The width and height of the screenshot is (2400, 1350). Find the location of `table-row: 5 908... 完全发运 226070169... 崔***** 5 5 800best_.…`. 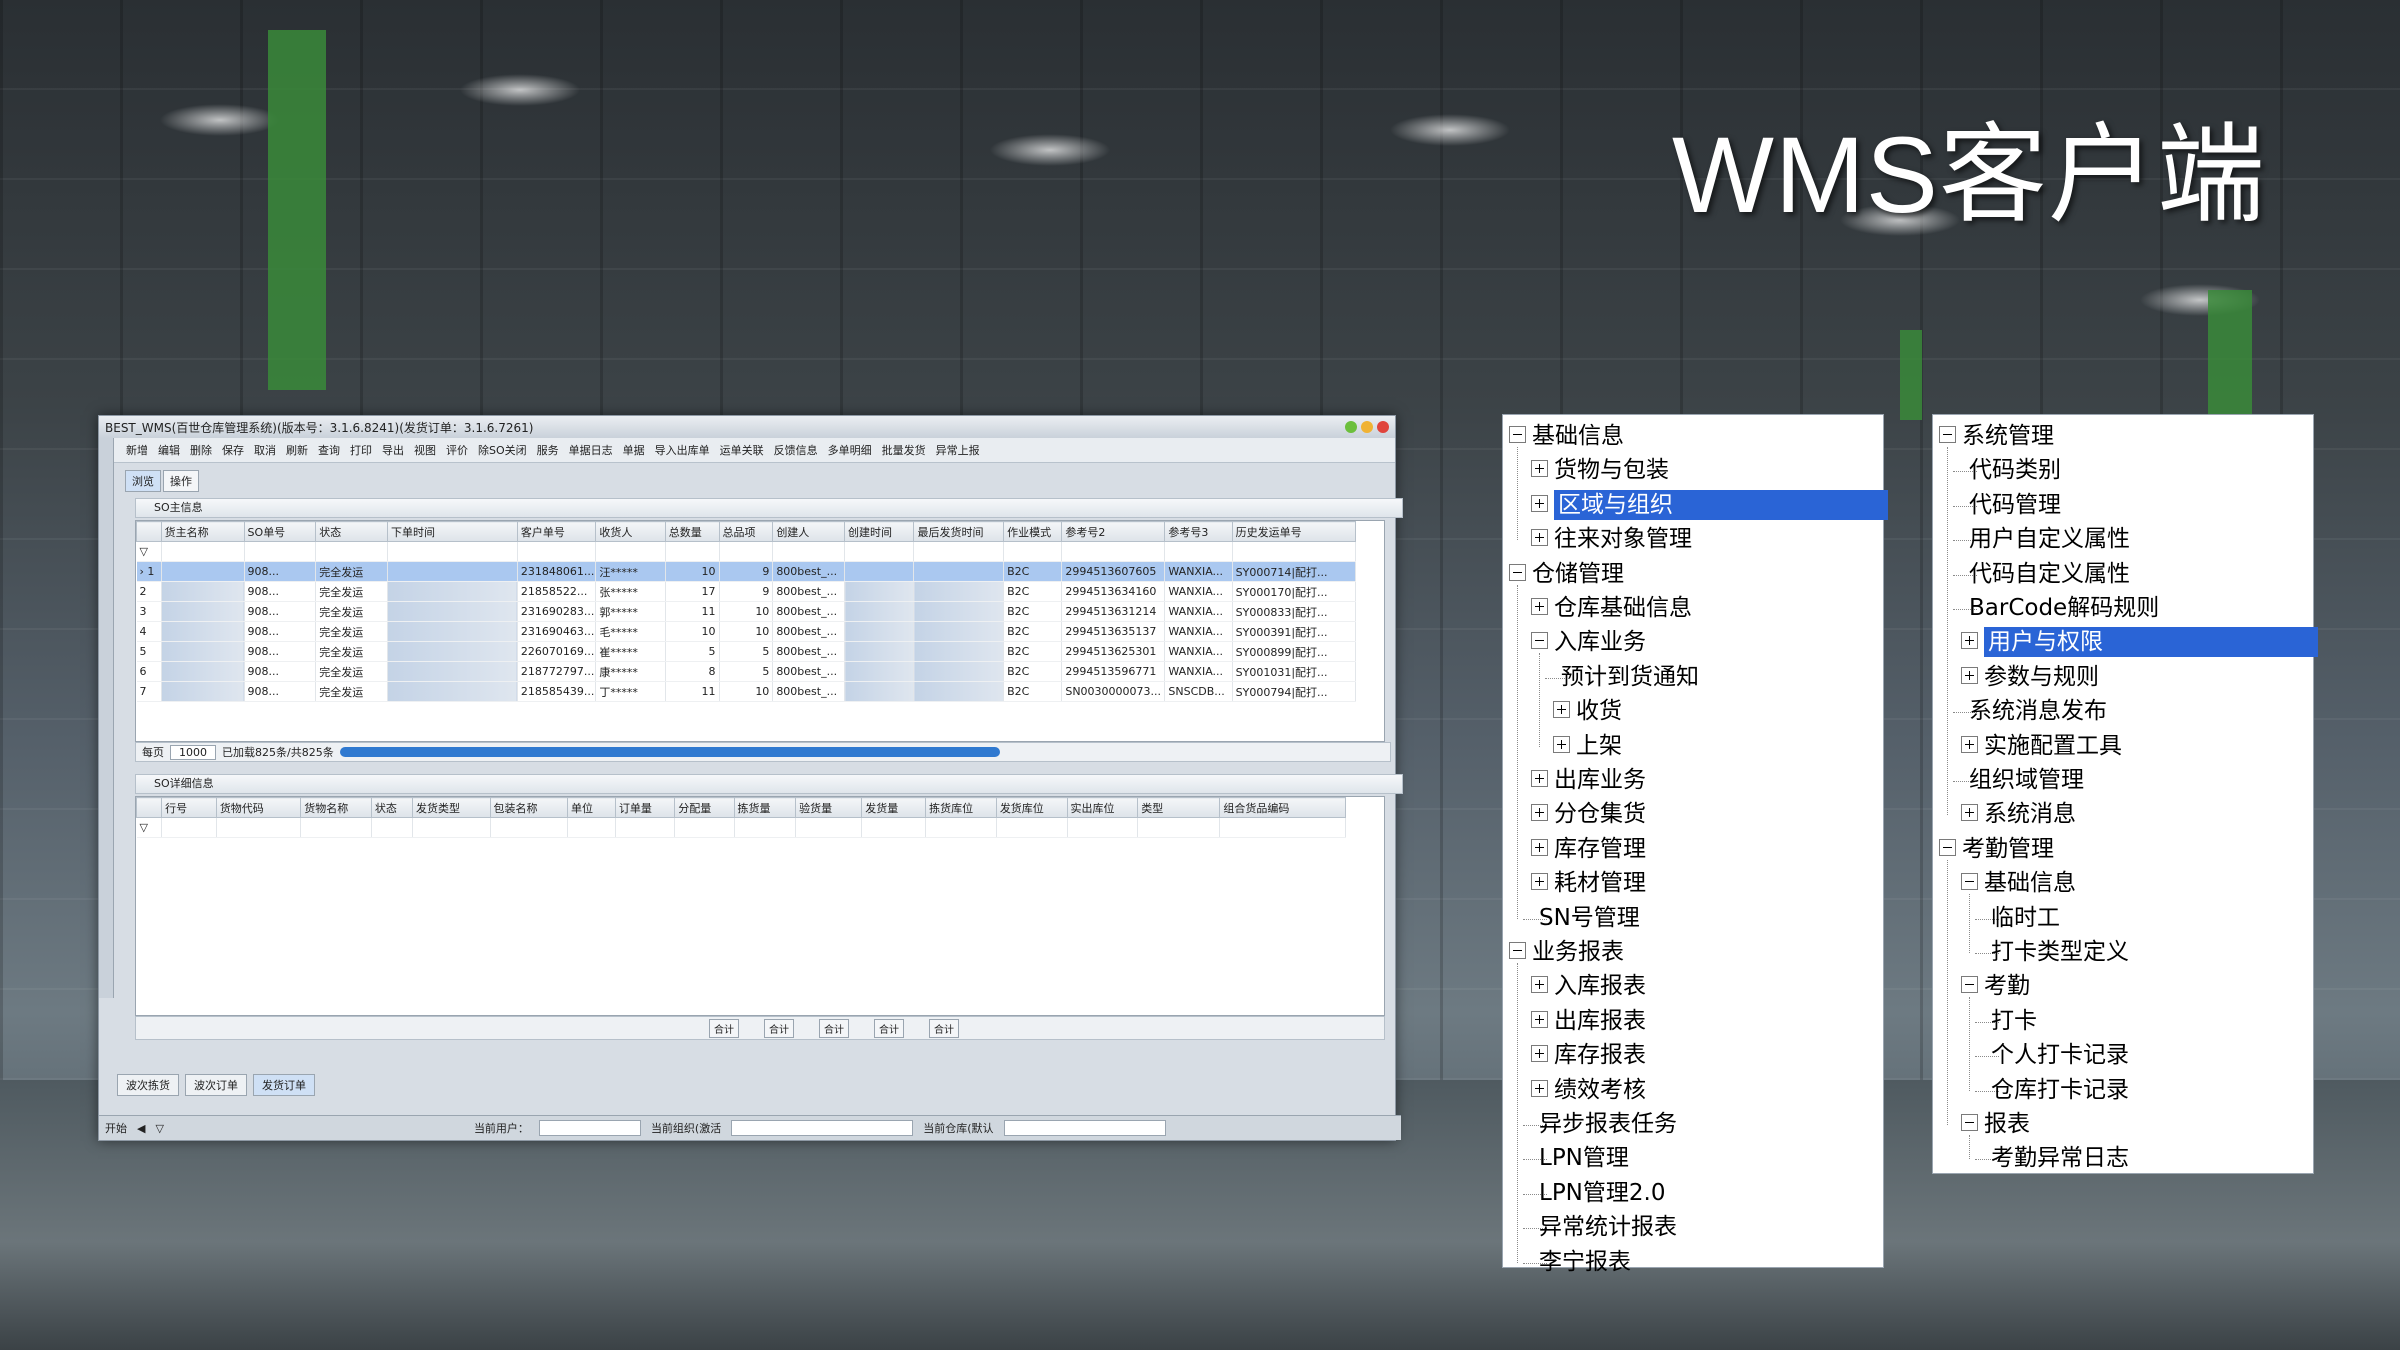

table-row: 5 908... 完全发运 226070169... 崔***** 5 5 800best_.… is located at coordinates (746, 651).